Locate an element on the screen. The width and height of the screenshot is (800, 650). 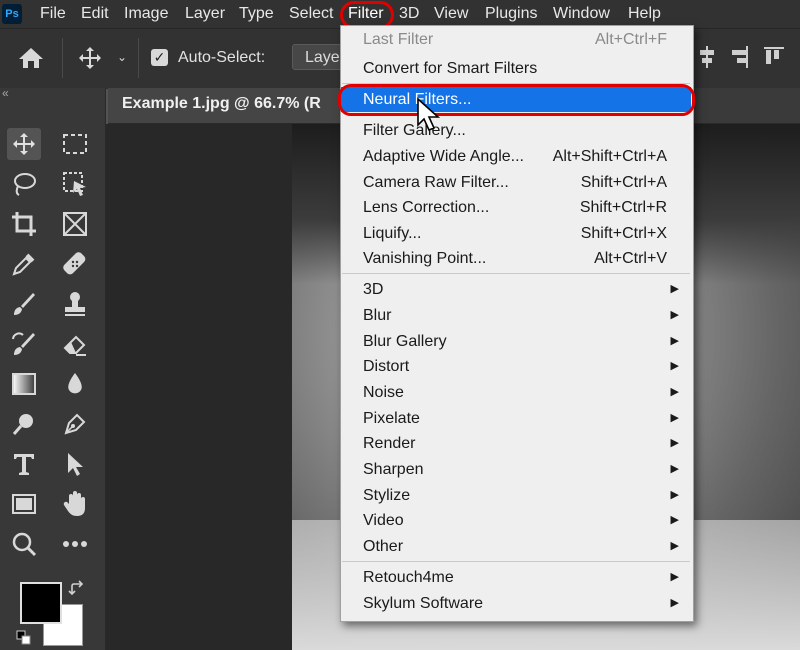
menu-item-label: Video is located at coordinates (383, 520).